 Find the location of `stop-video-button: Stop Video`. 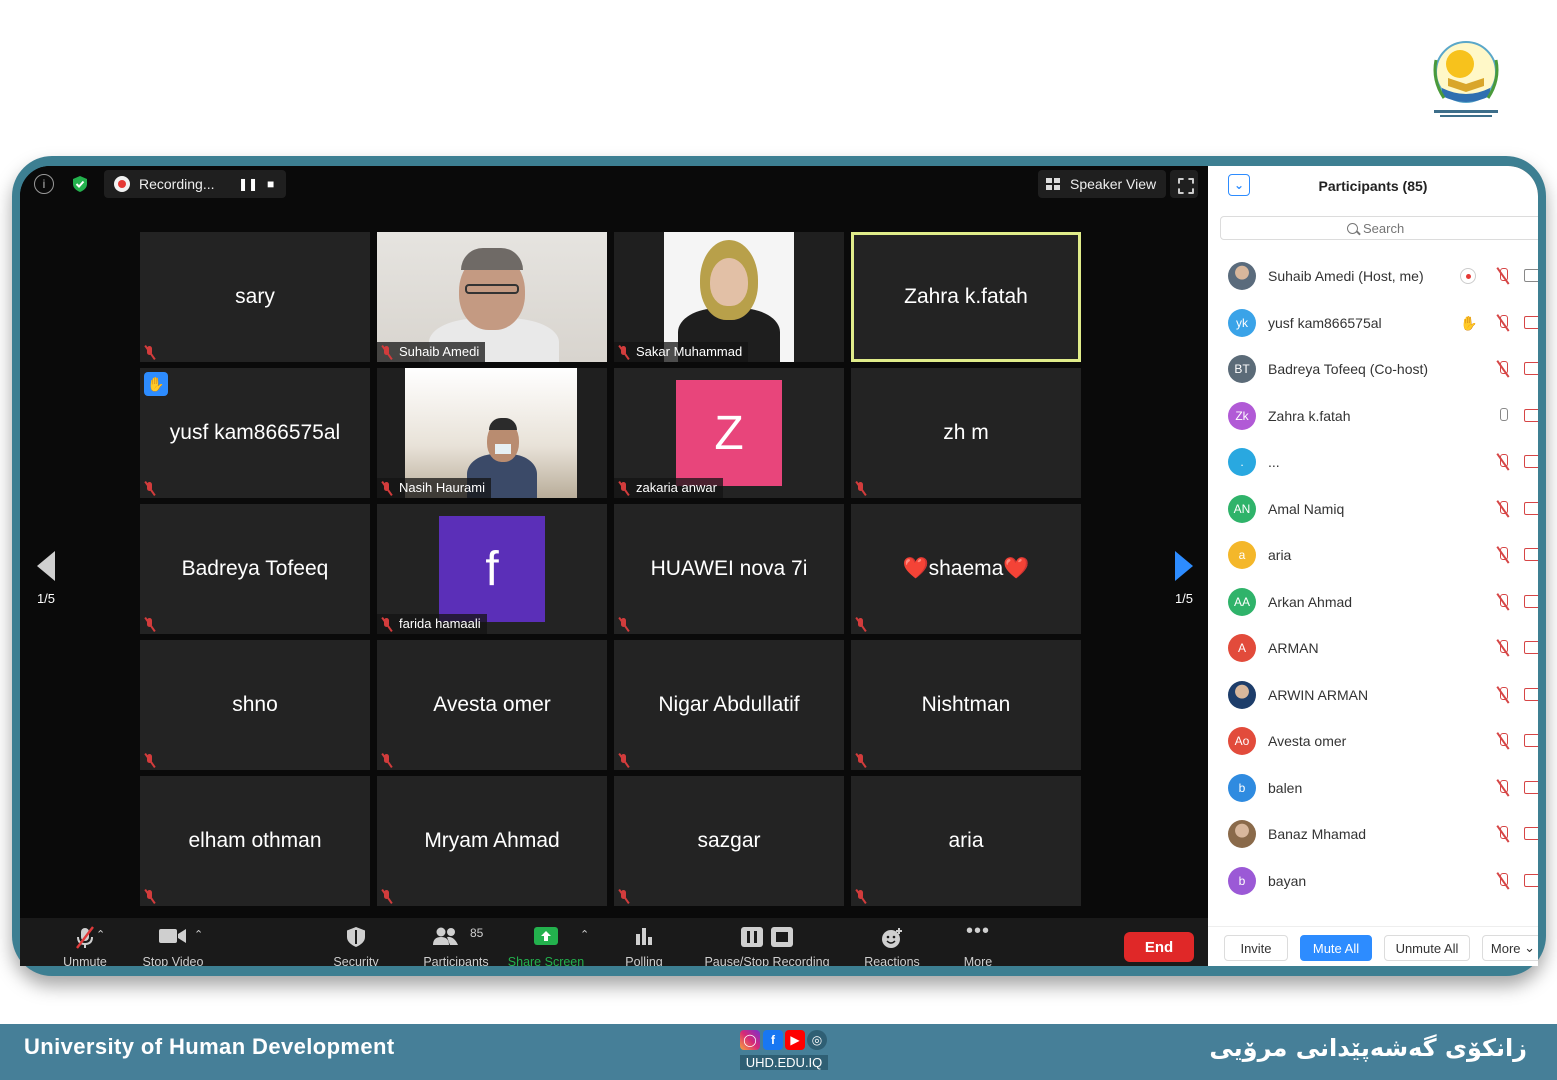

stop-video-button: Stop Video is located at coordinates (173, 942).